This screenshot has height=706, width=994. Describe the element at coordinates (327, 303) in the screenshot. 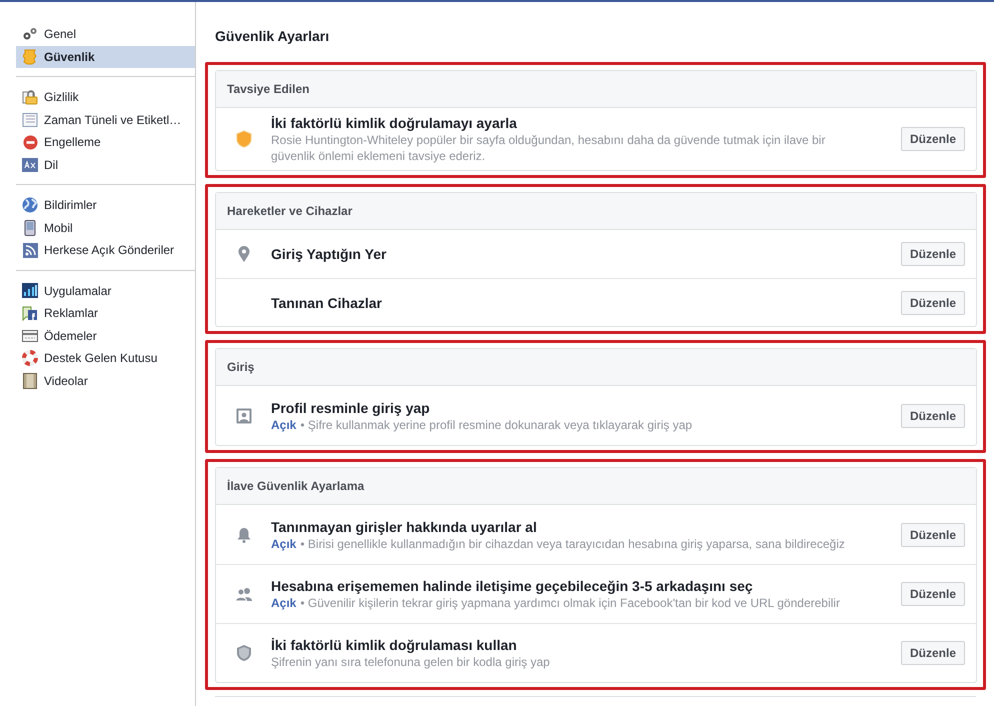

I see `setting-title: Tanınan Cihazlar` at that location.